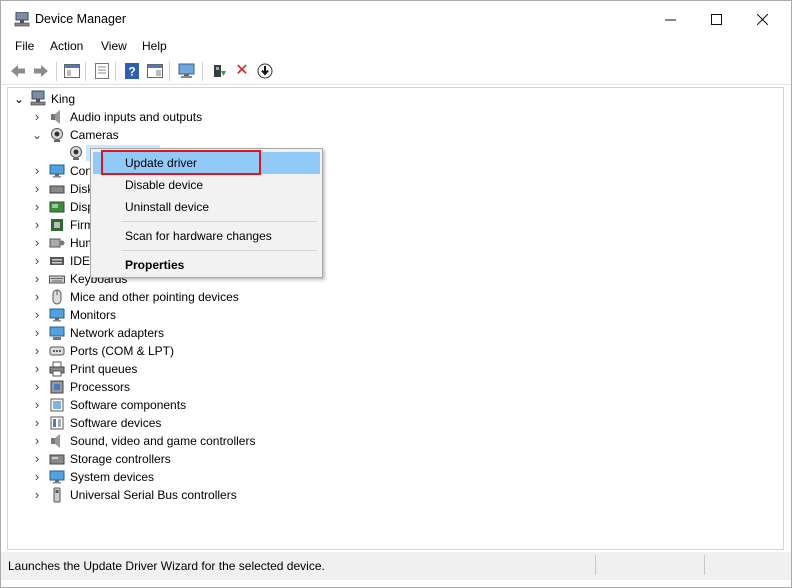  Describe the element at coordinates (94, 135) in the screenshot. I see `tree-item-label: Cameras` at that location.